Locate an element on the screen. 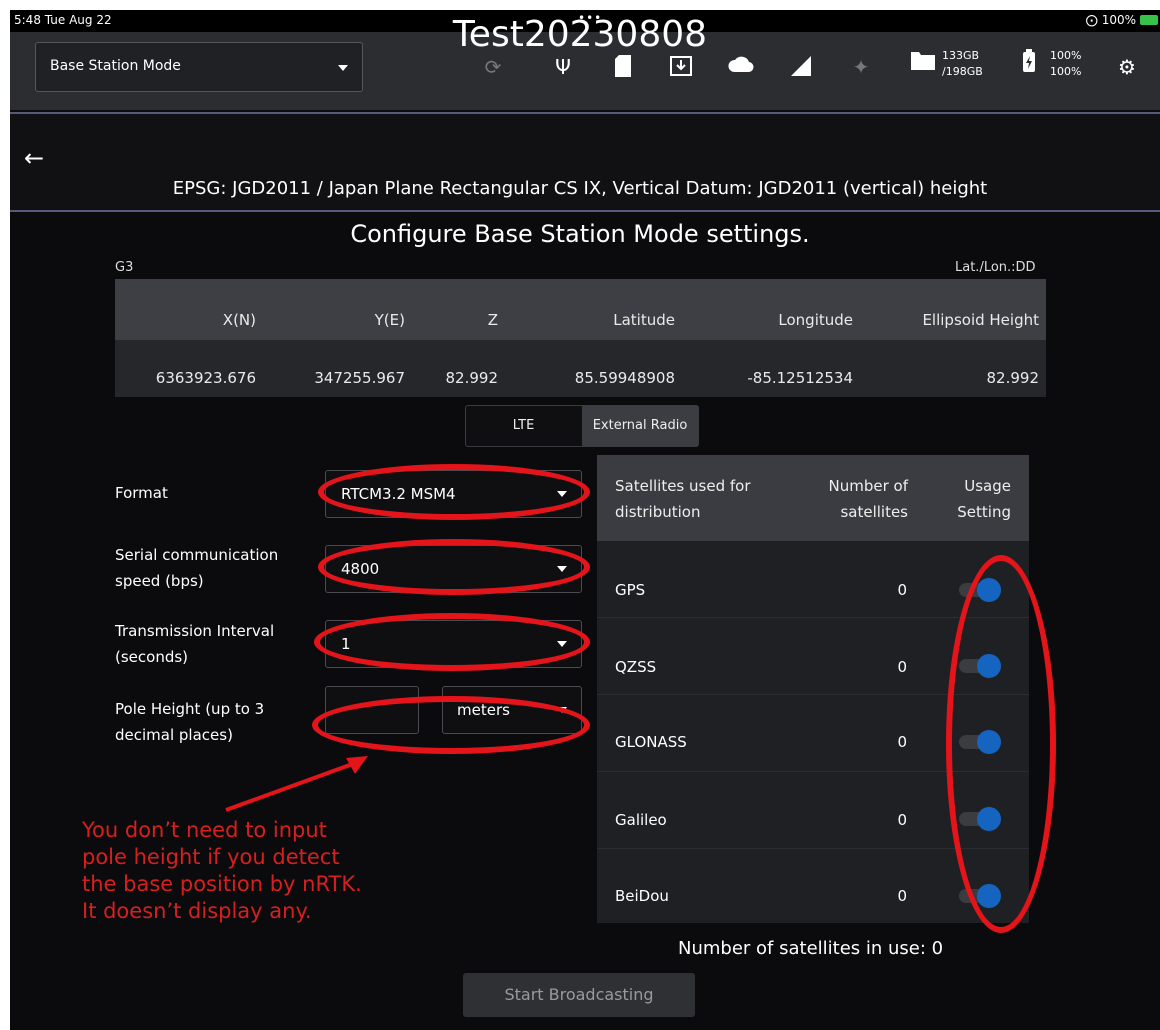 This screenshot has width=1160, height=1030. header-usage-line2: Setting is located at coordinates (984, 512).